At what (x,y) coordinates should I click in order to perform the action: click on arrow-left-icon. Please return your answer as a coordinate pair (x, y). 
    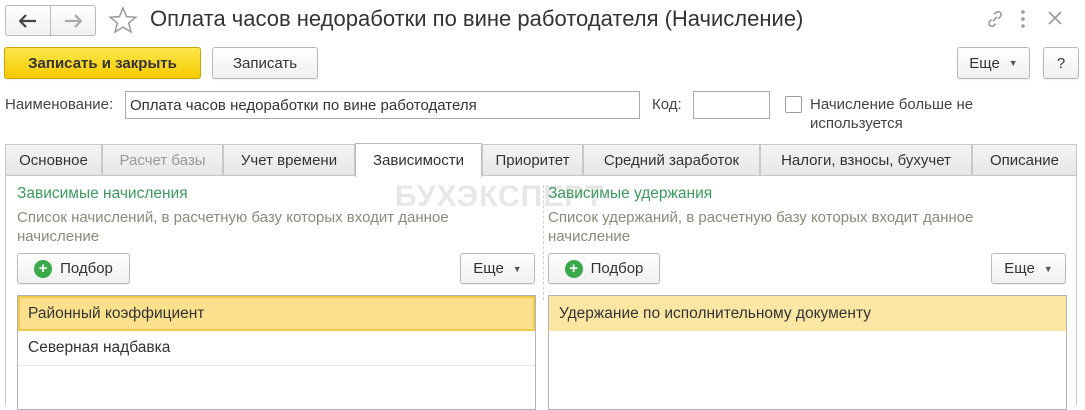
    Looking at the image, I should click on (27, 20).